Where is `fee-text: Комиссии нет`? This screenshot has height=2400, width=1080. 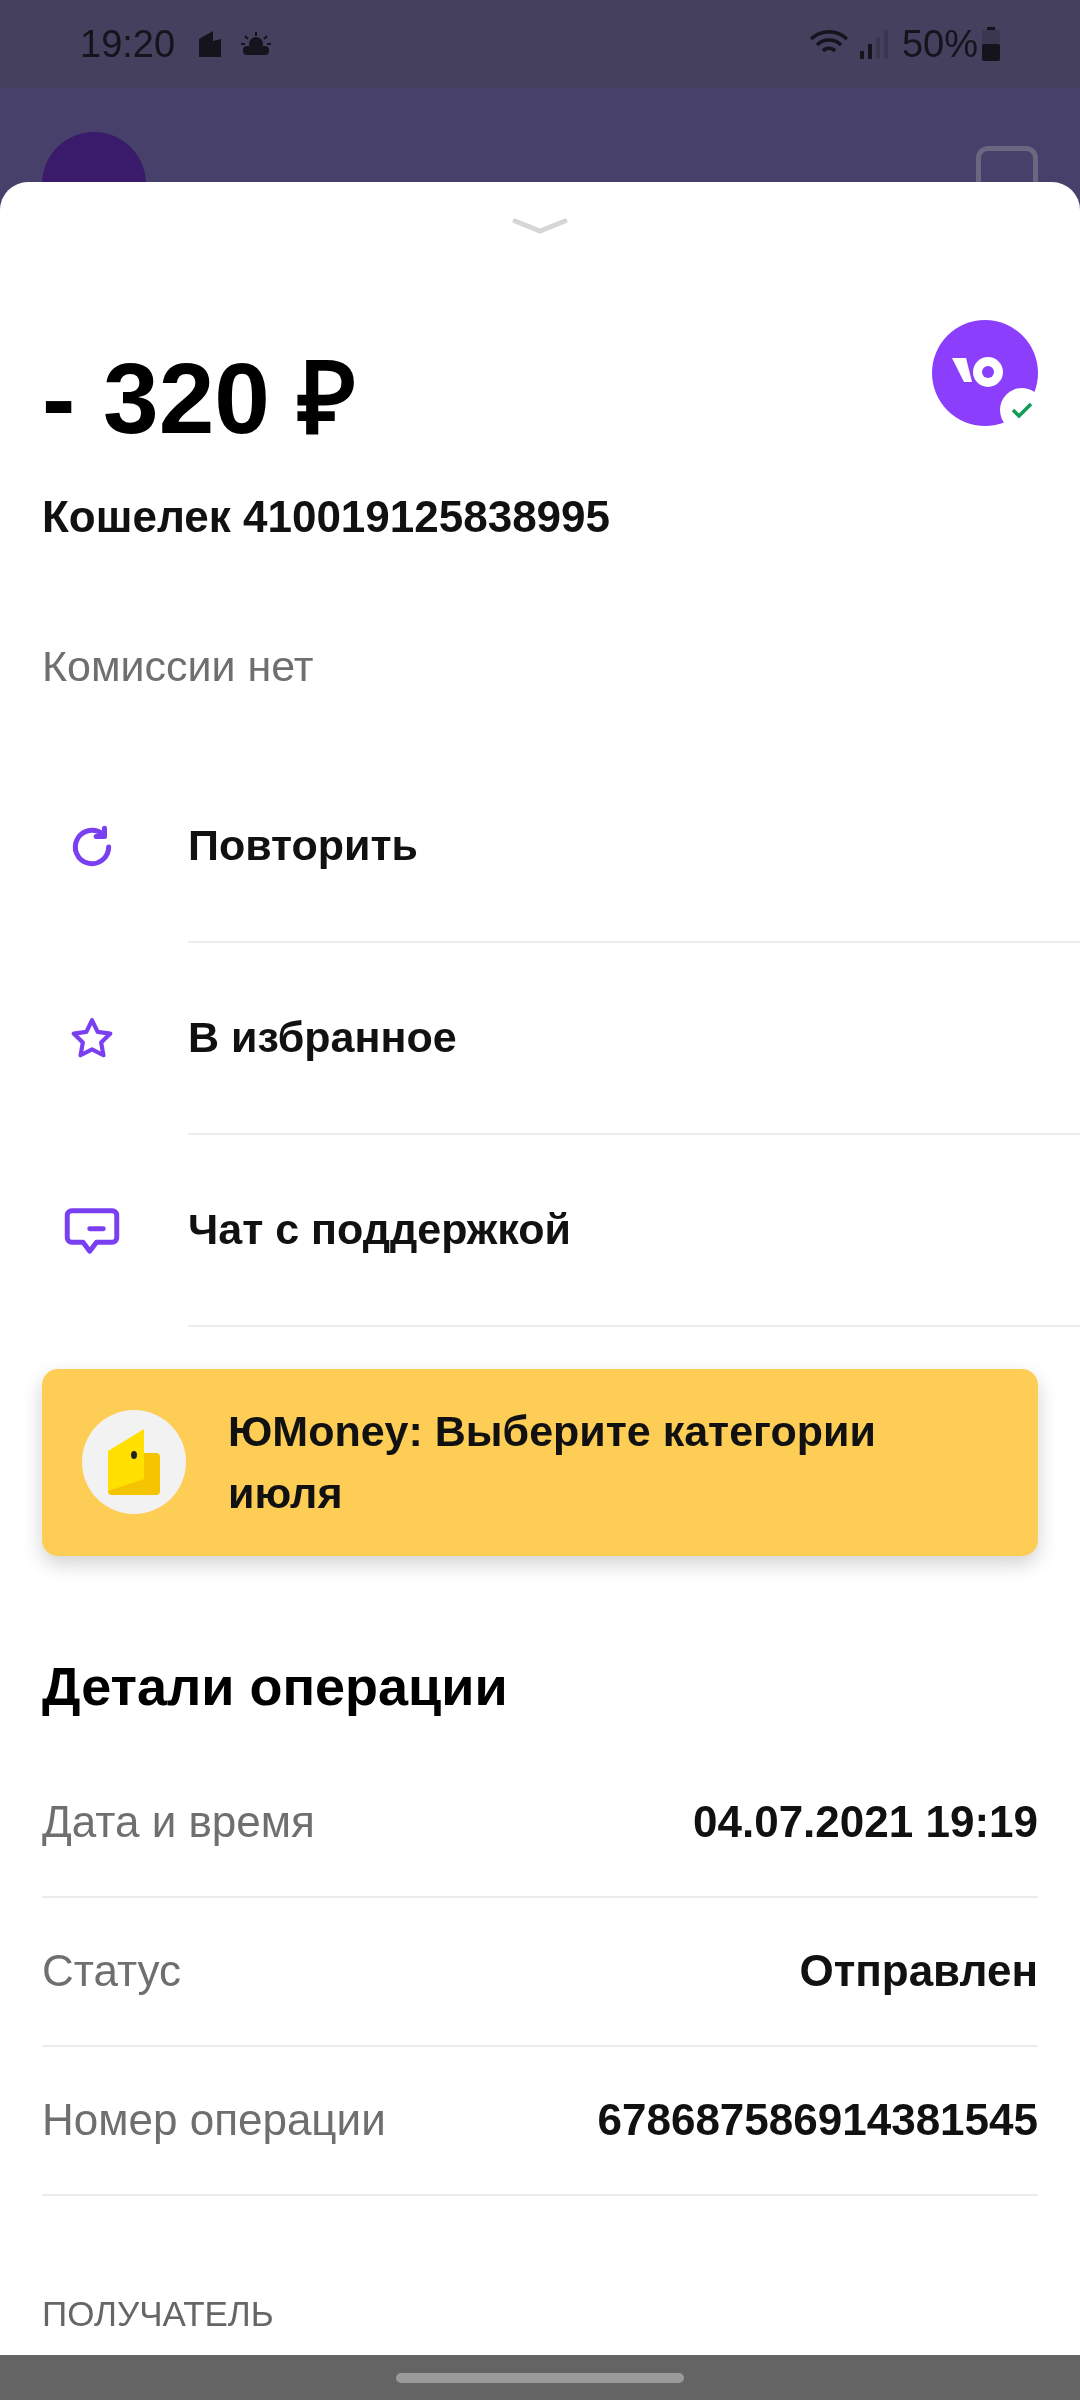 fee-text: Комиссии нет is located at coordinates (178, 666).